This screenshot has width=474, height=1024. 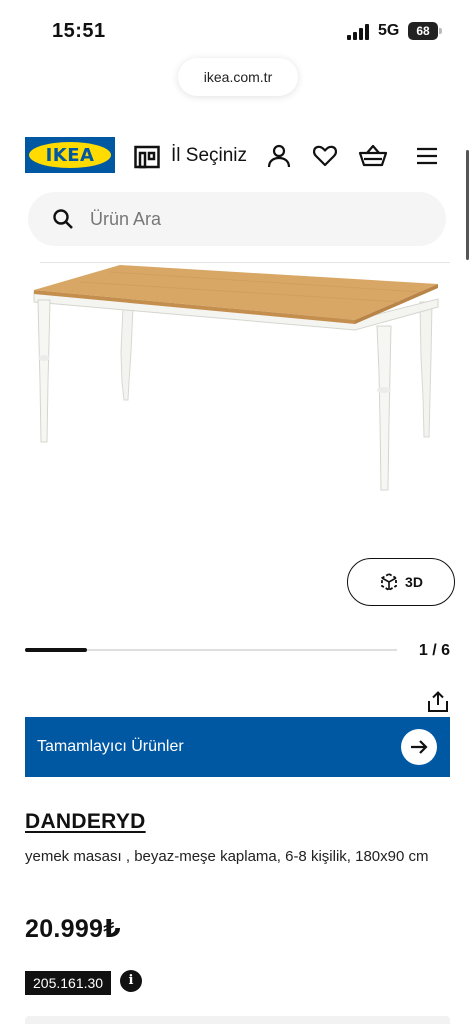 I want to click on store-selector: İl Seçiniz, so click(x=209, y=156).